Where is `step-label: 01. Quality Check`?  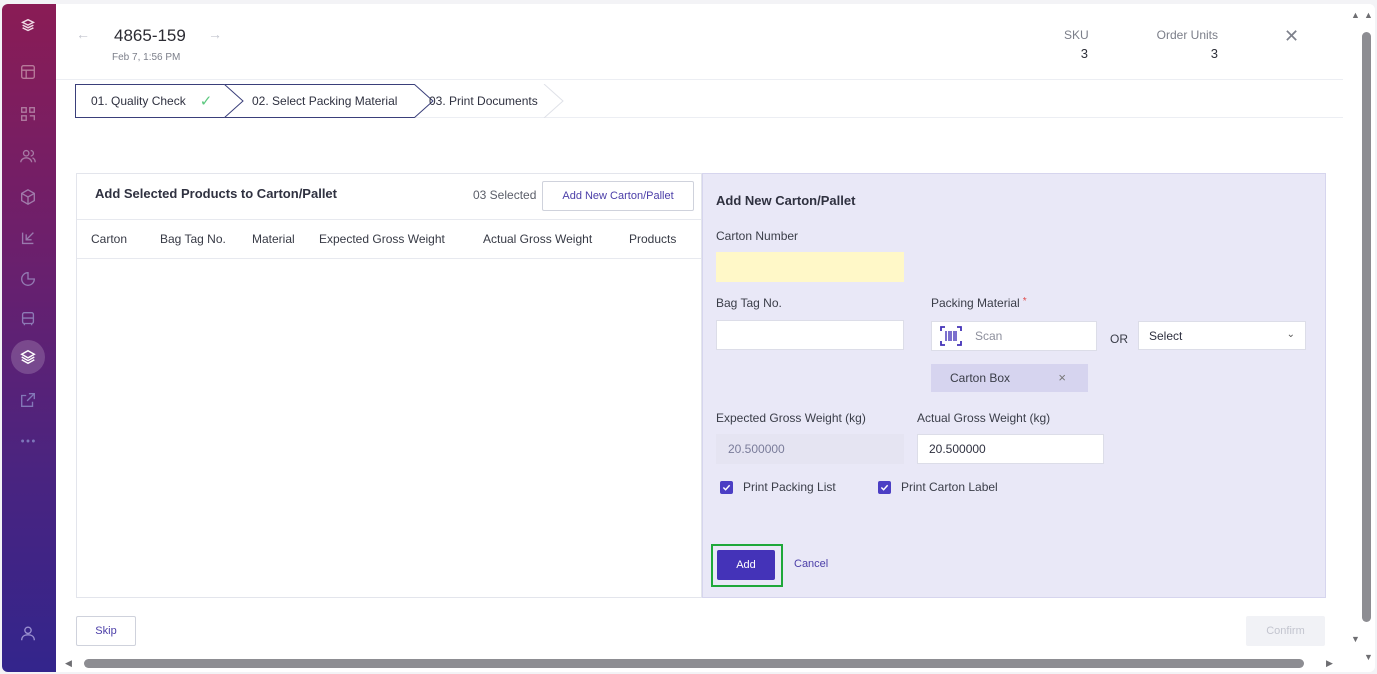 step-label: 01. Quality Check is located at coordinates (138, 101).